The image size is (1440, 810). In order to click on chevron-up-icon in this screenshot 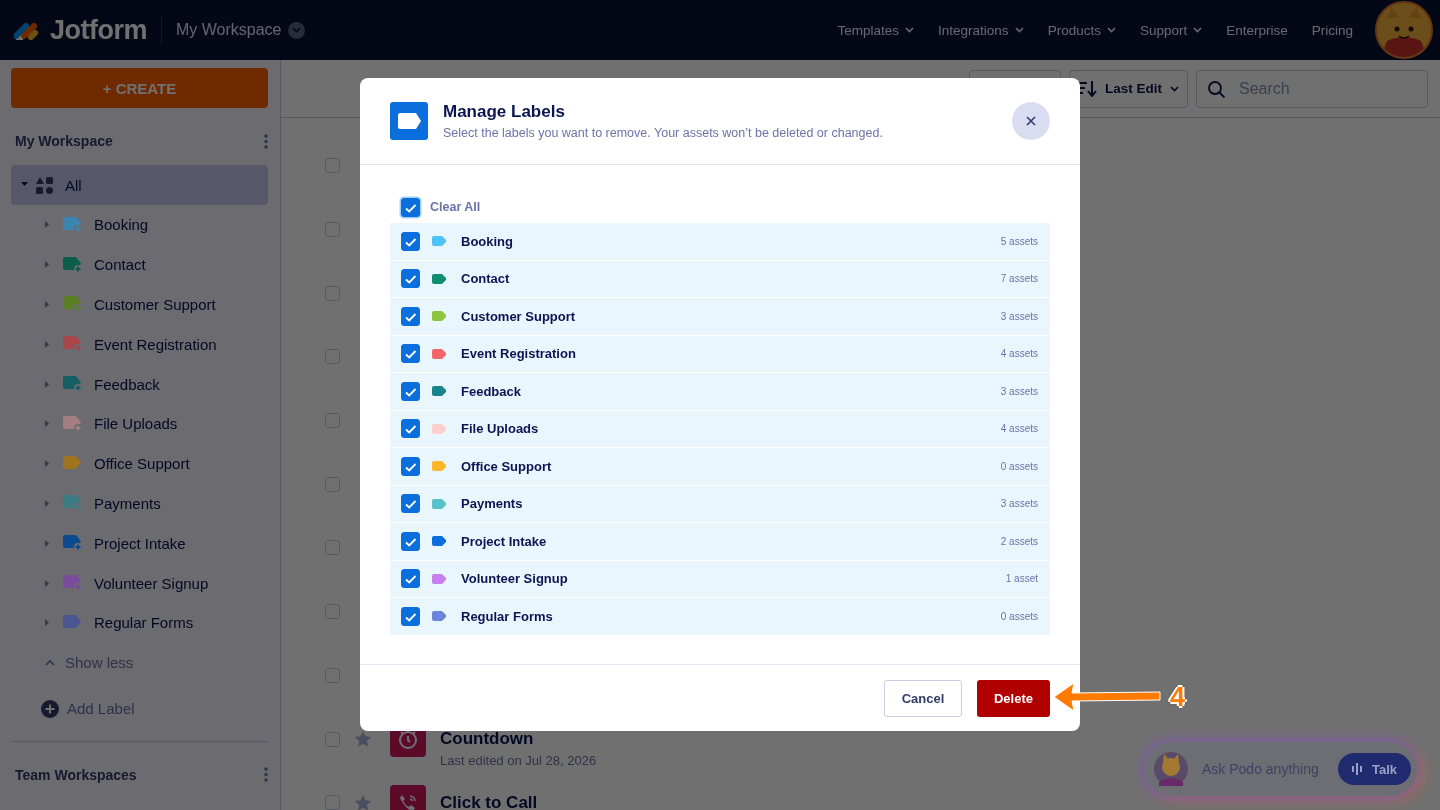, I will do `click(50, 662)`.